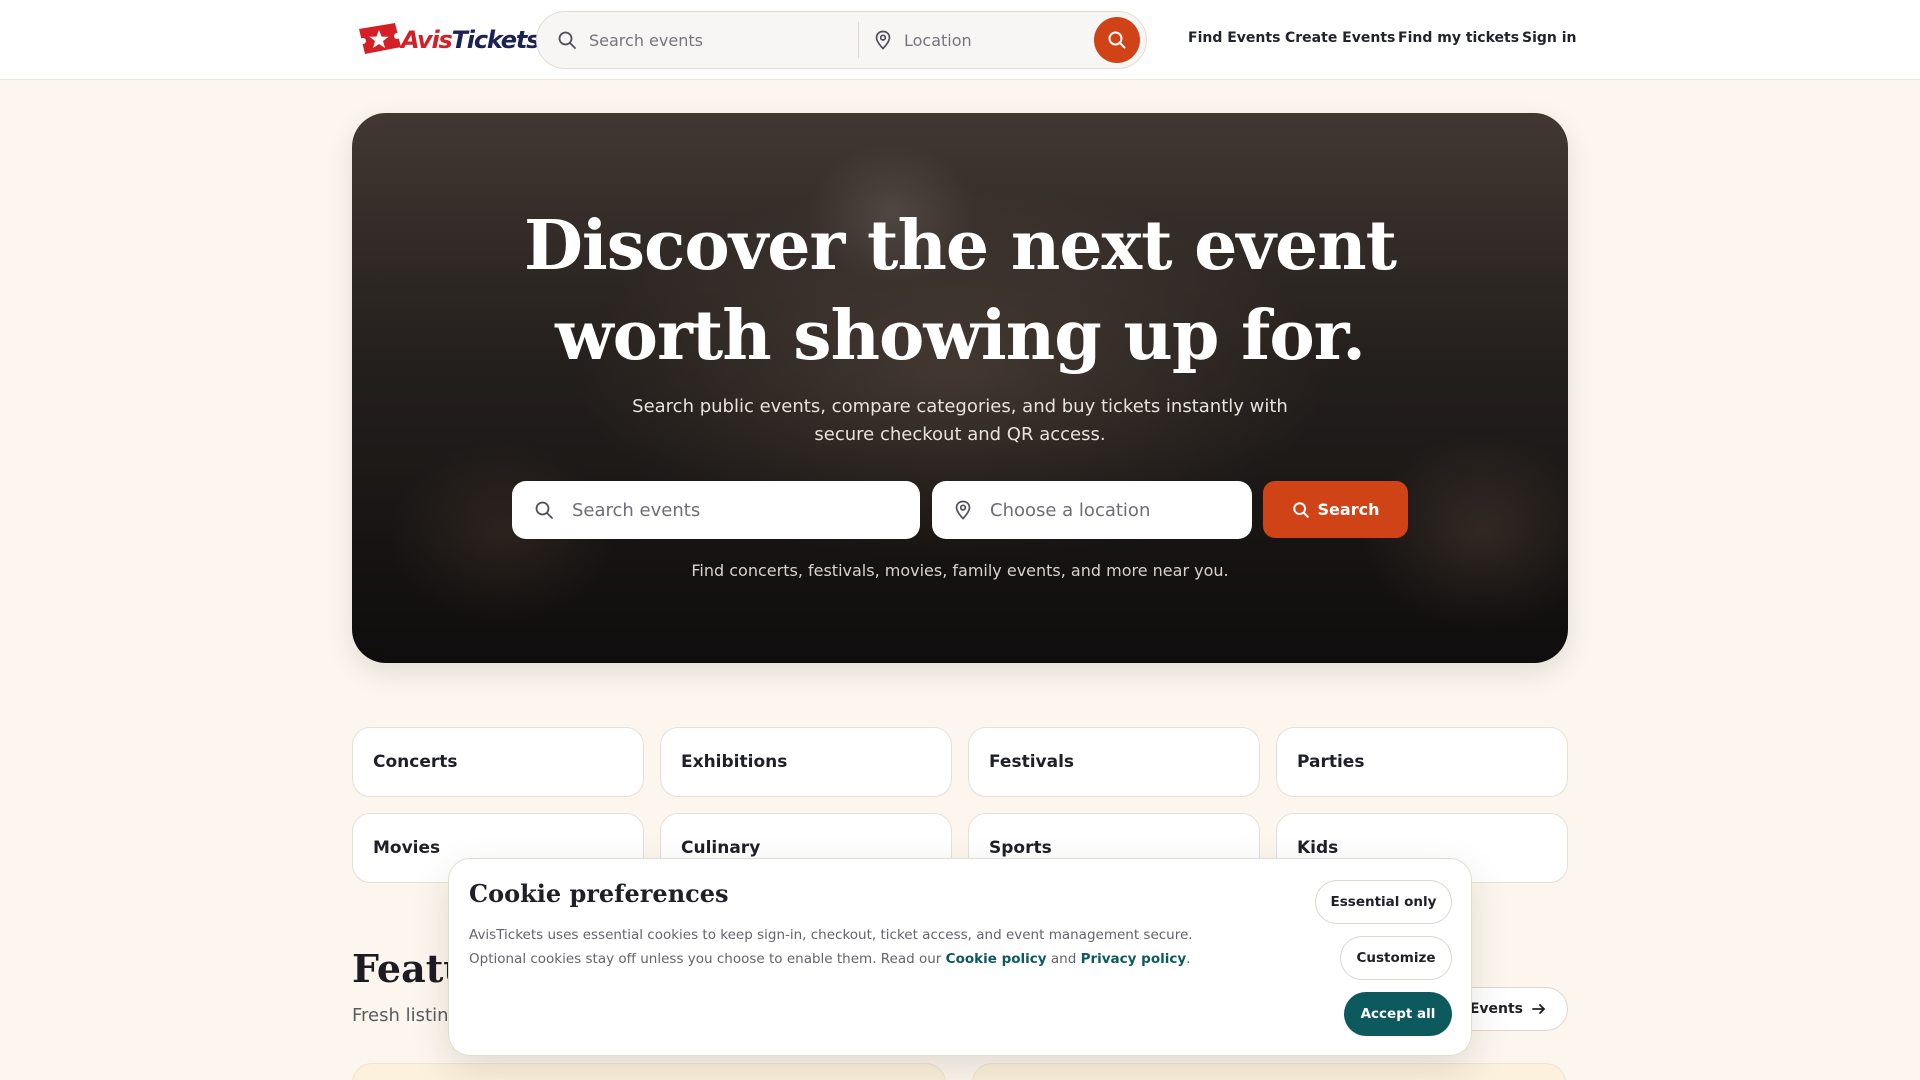 This screenshot has height=1080, width=1920. I want to click on customize-button: Customize, so click(1396, 958).